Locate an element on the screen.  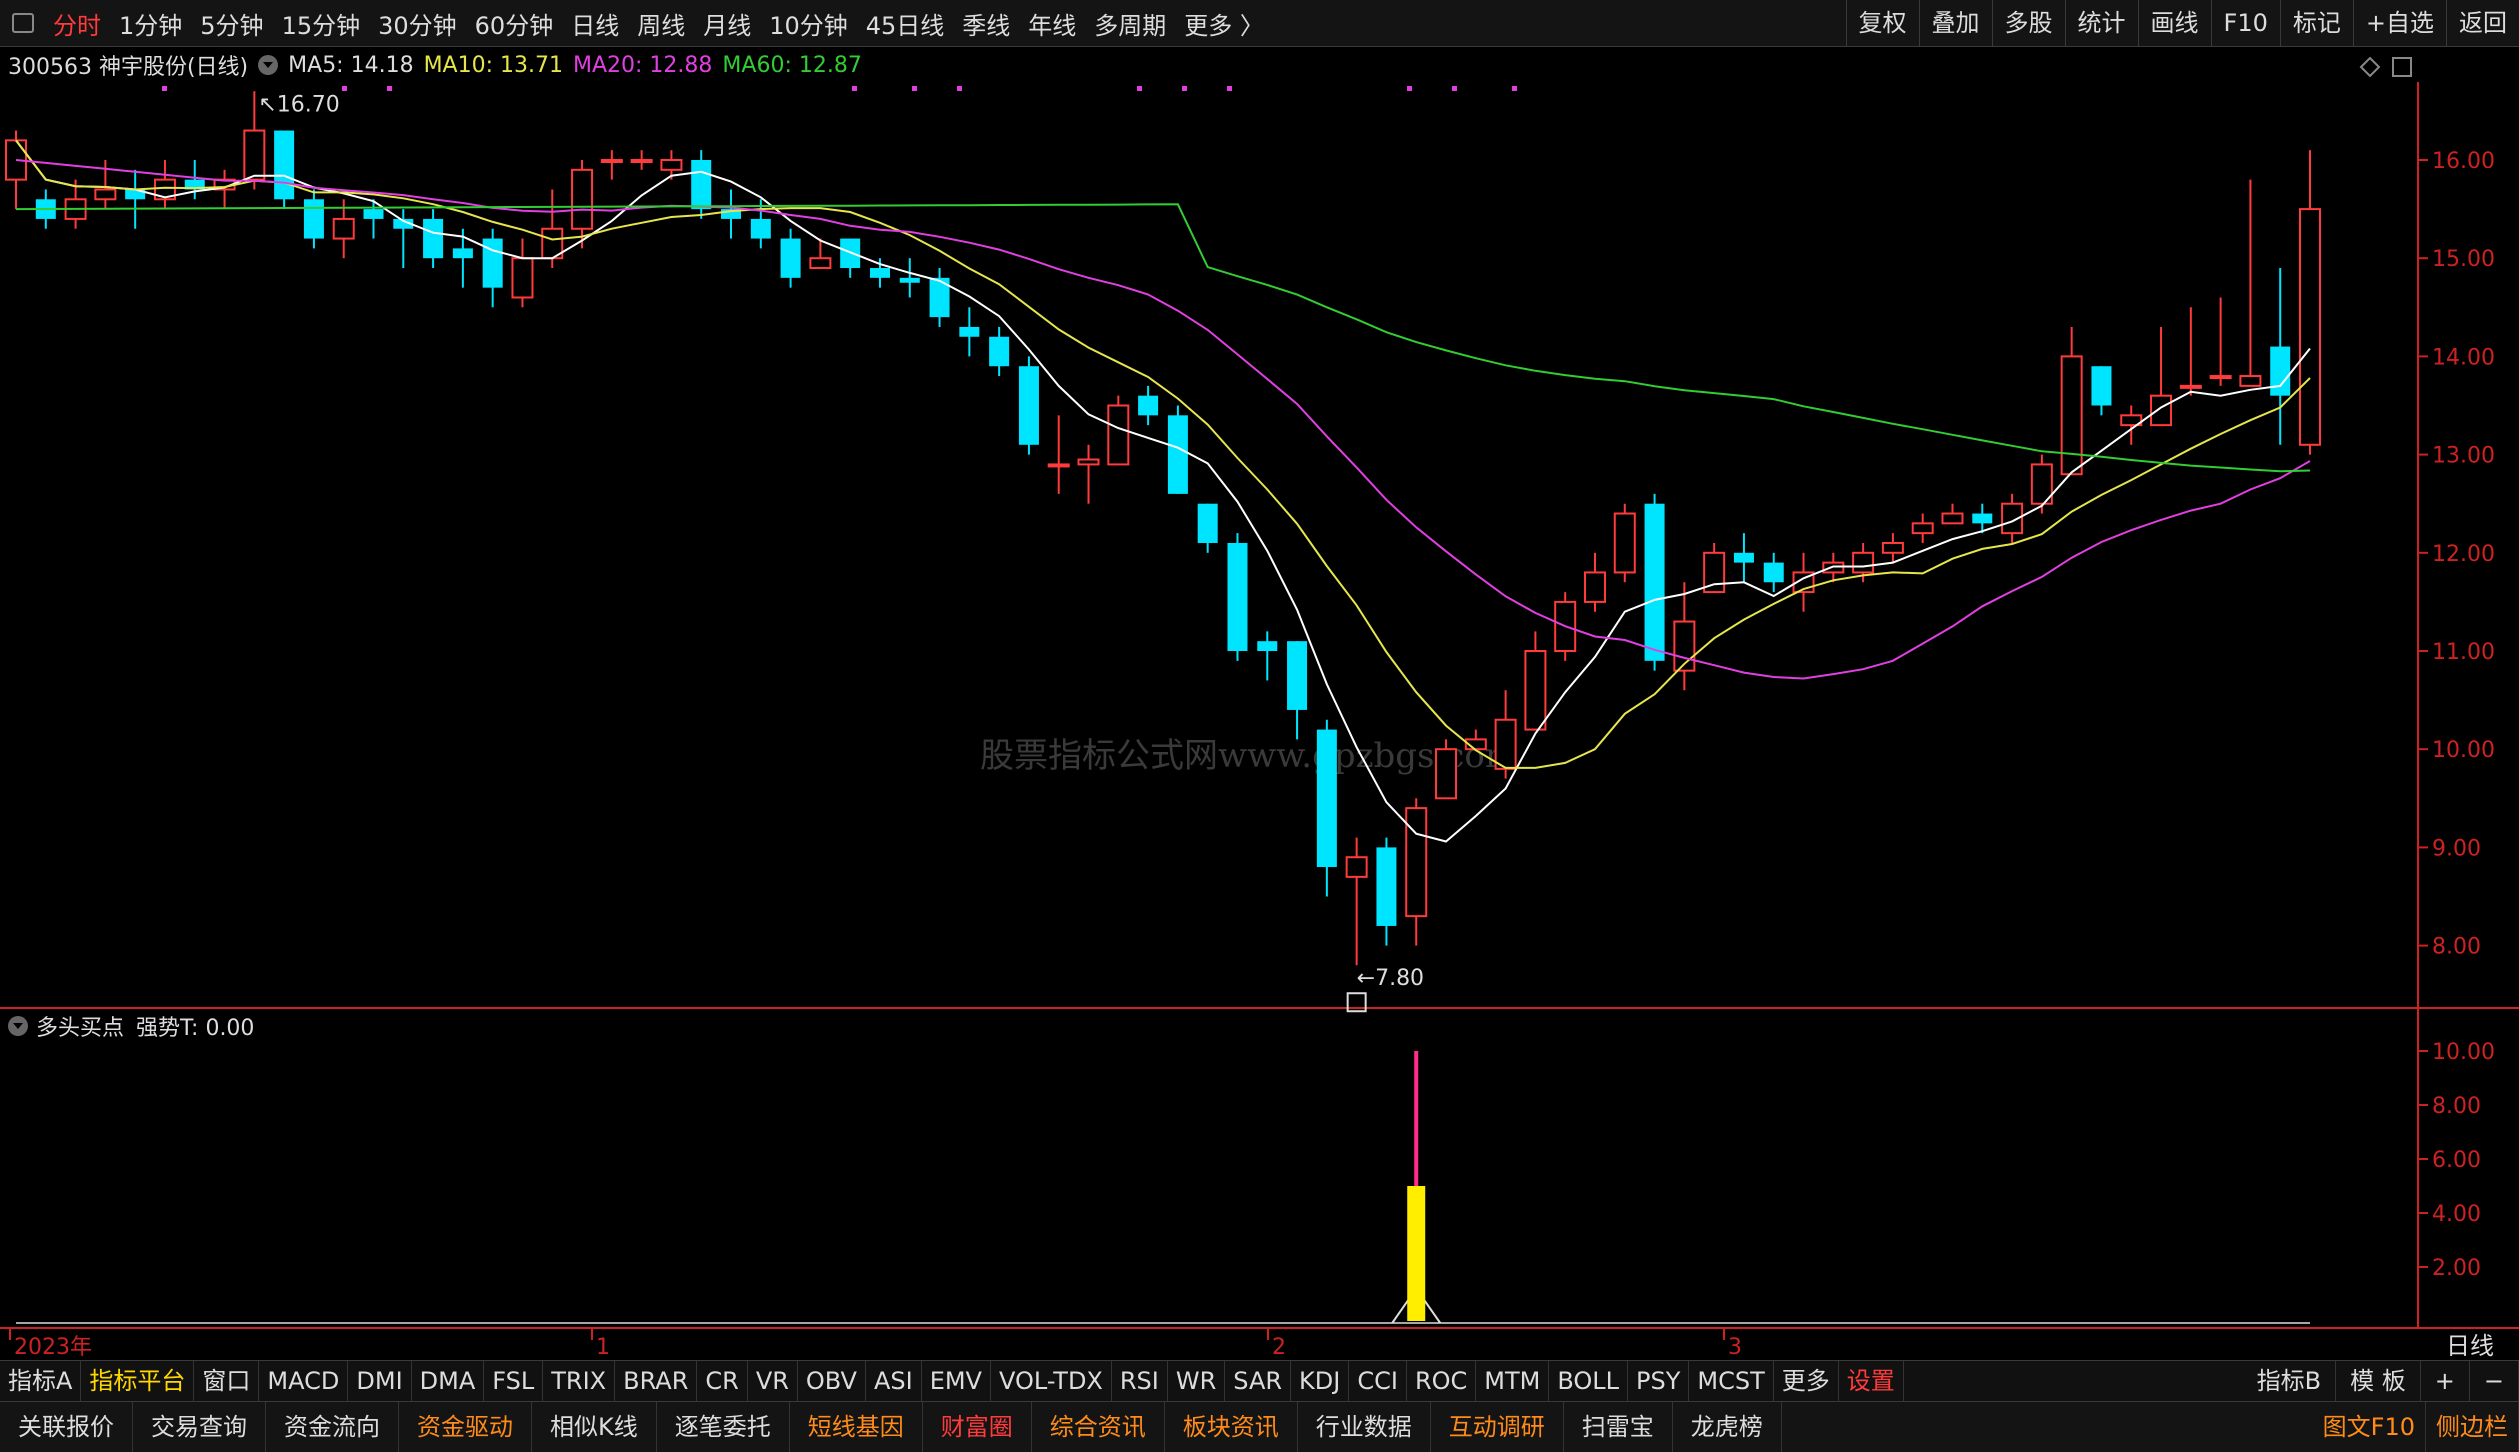
ind-y-tick-label: 4.00 is located at coordinates (2456, 1214).